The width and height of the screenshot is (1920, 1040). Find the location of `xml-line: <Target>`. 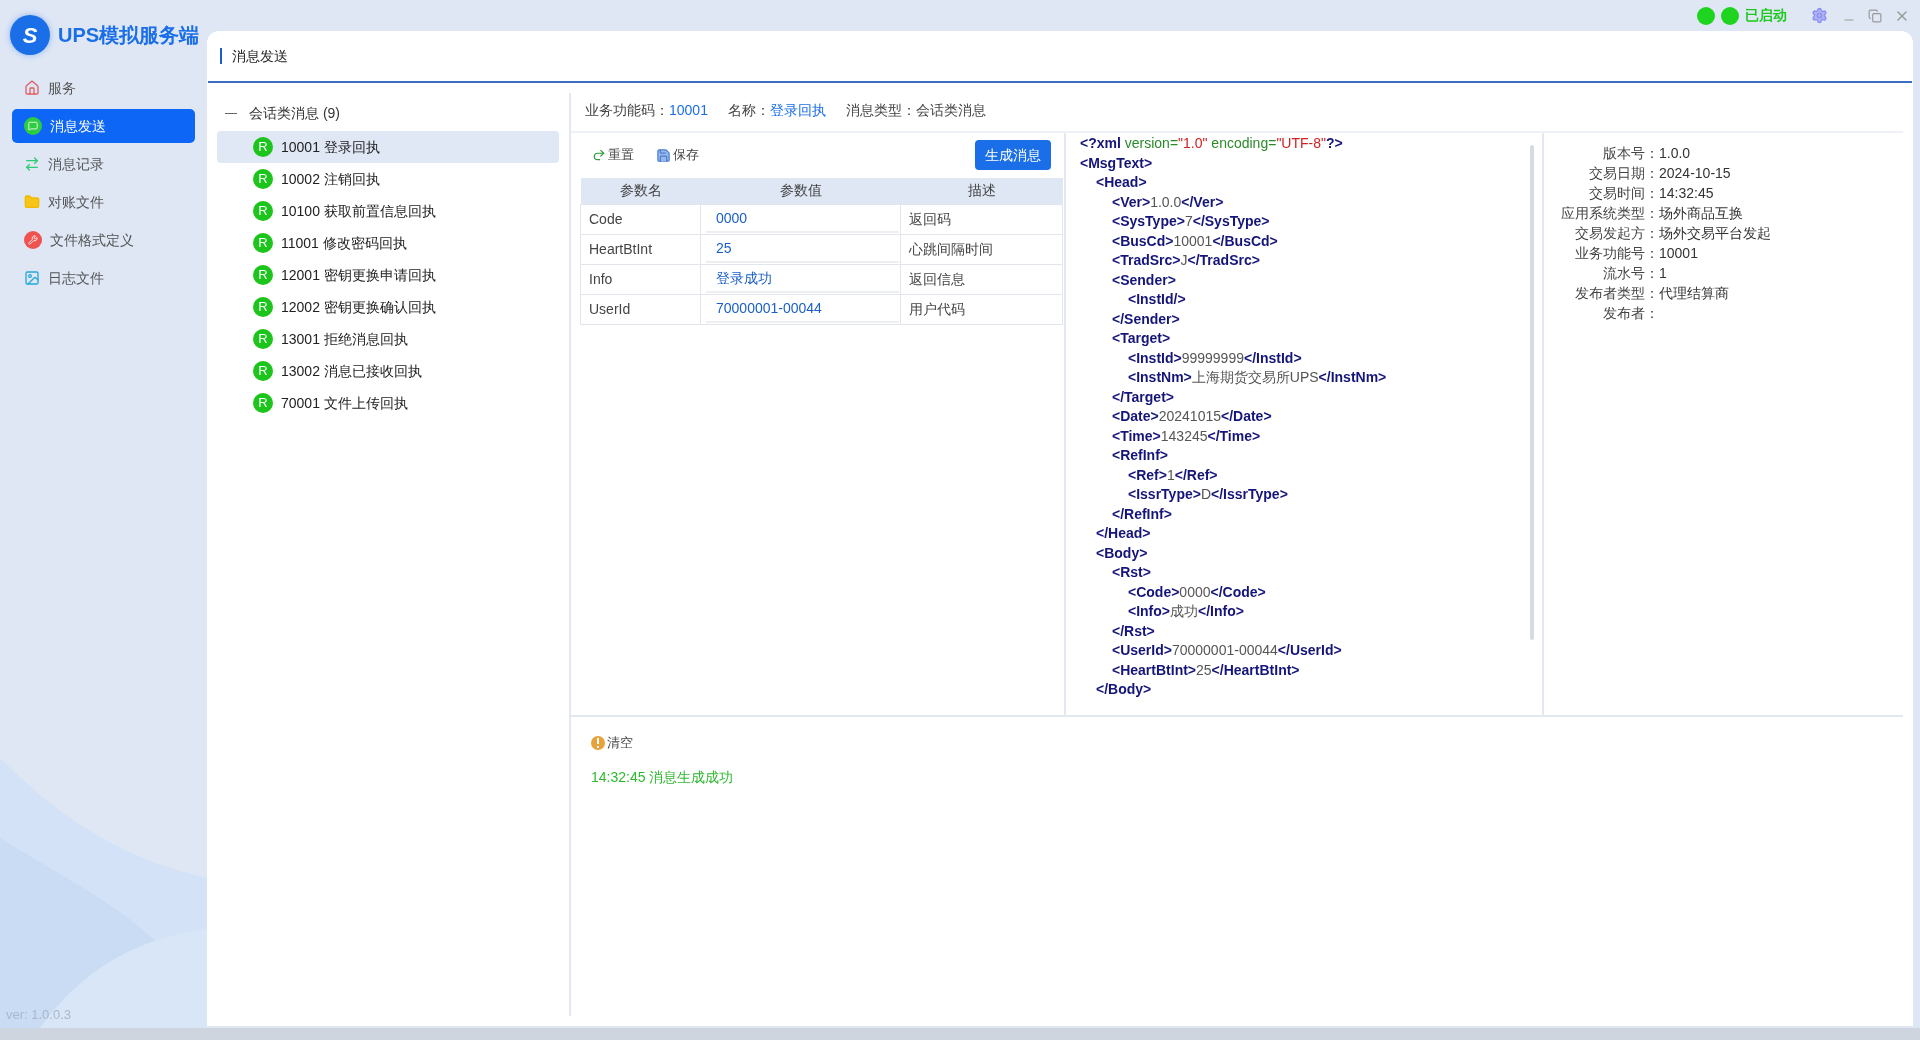

xml-line: <Target> is located at coordinates (1141, 338).